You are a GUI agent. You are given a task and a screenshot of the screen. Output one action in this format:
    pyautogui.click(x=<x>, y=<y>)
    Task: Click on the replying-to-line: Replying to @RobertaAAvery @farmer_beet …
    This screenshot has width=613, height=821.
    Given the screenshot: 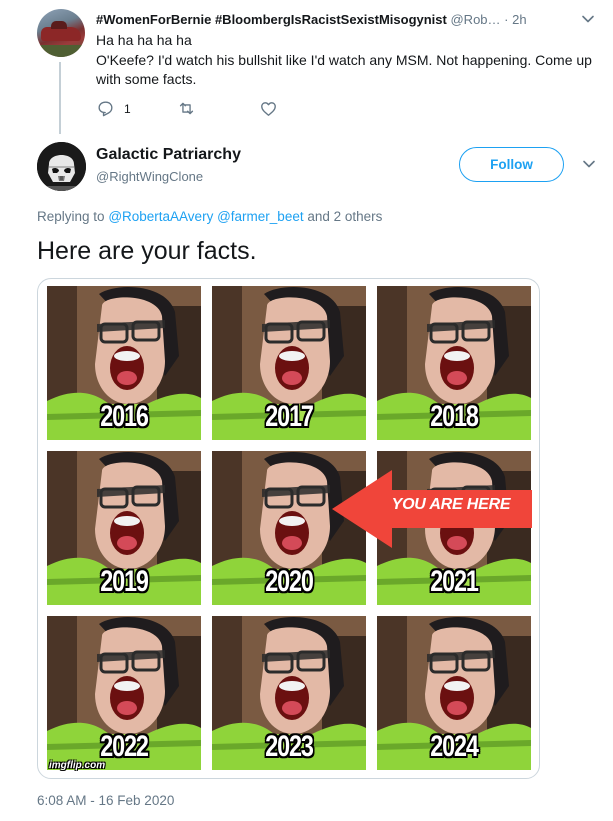 What is the action you would take?
    pyautogui.click(x=209, y=216)
    